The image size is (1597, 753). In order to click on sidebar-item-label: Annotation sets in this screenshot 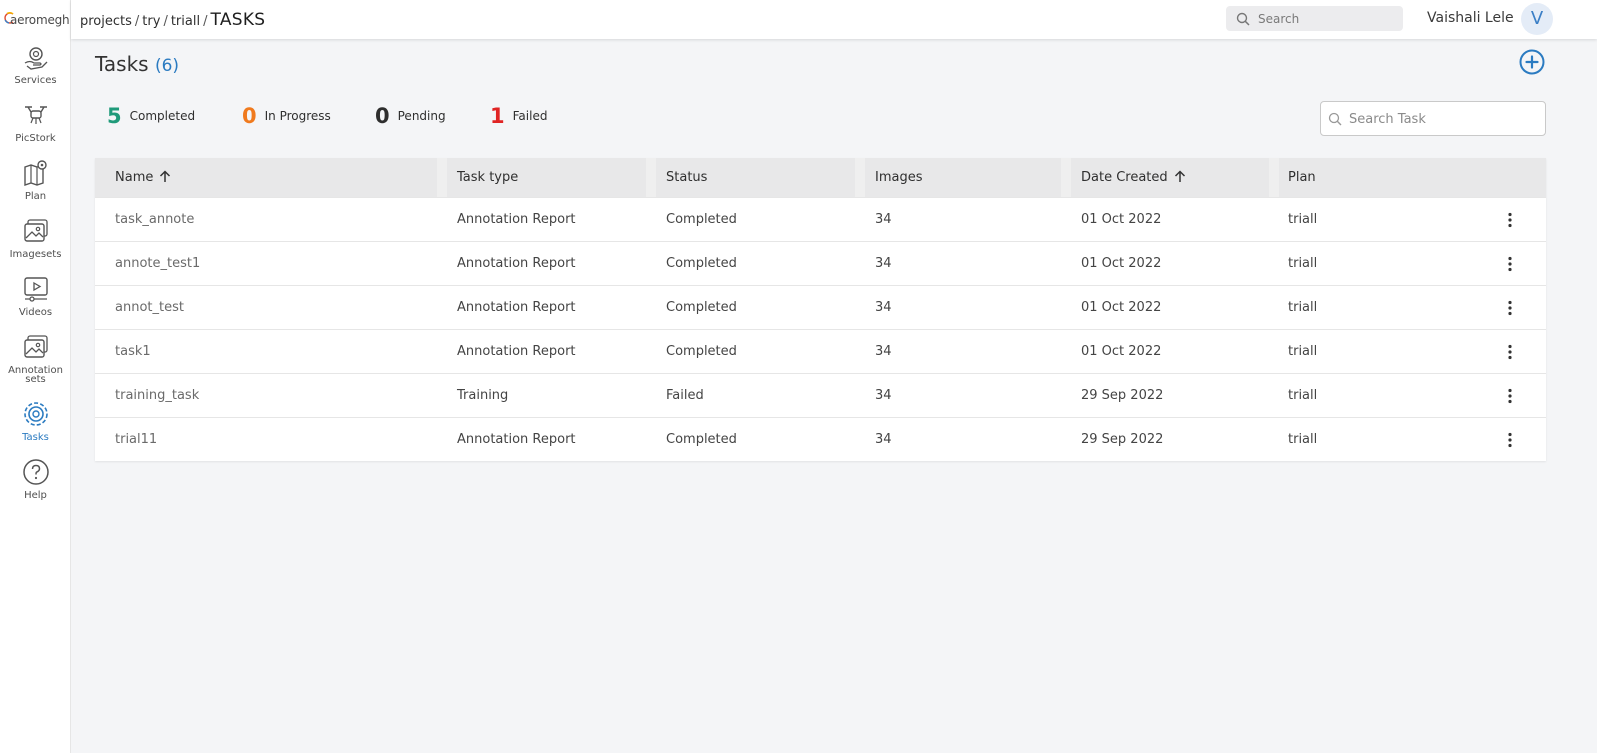, I will do `click(35, 375)`.